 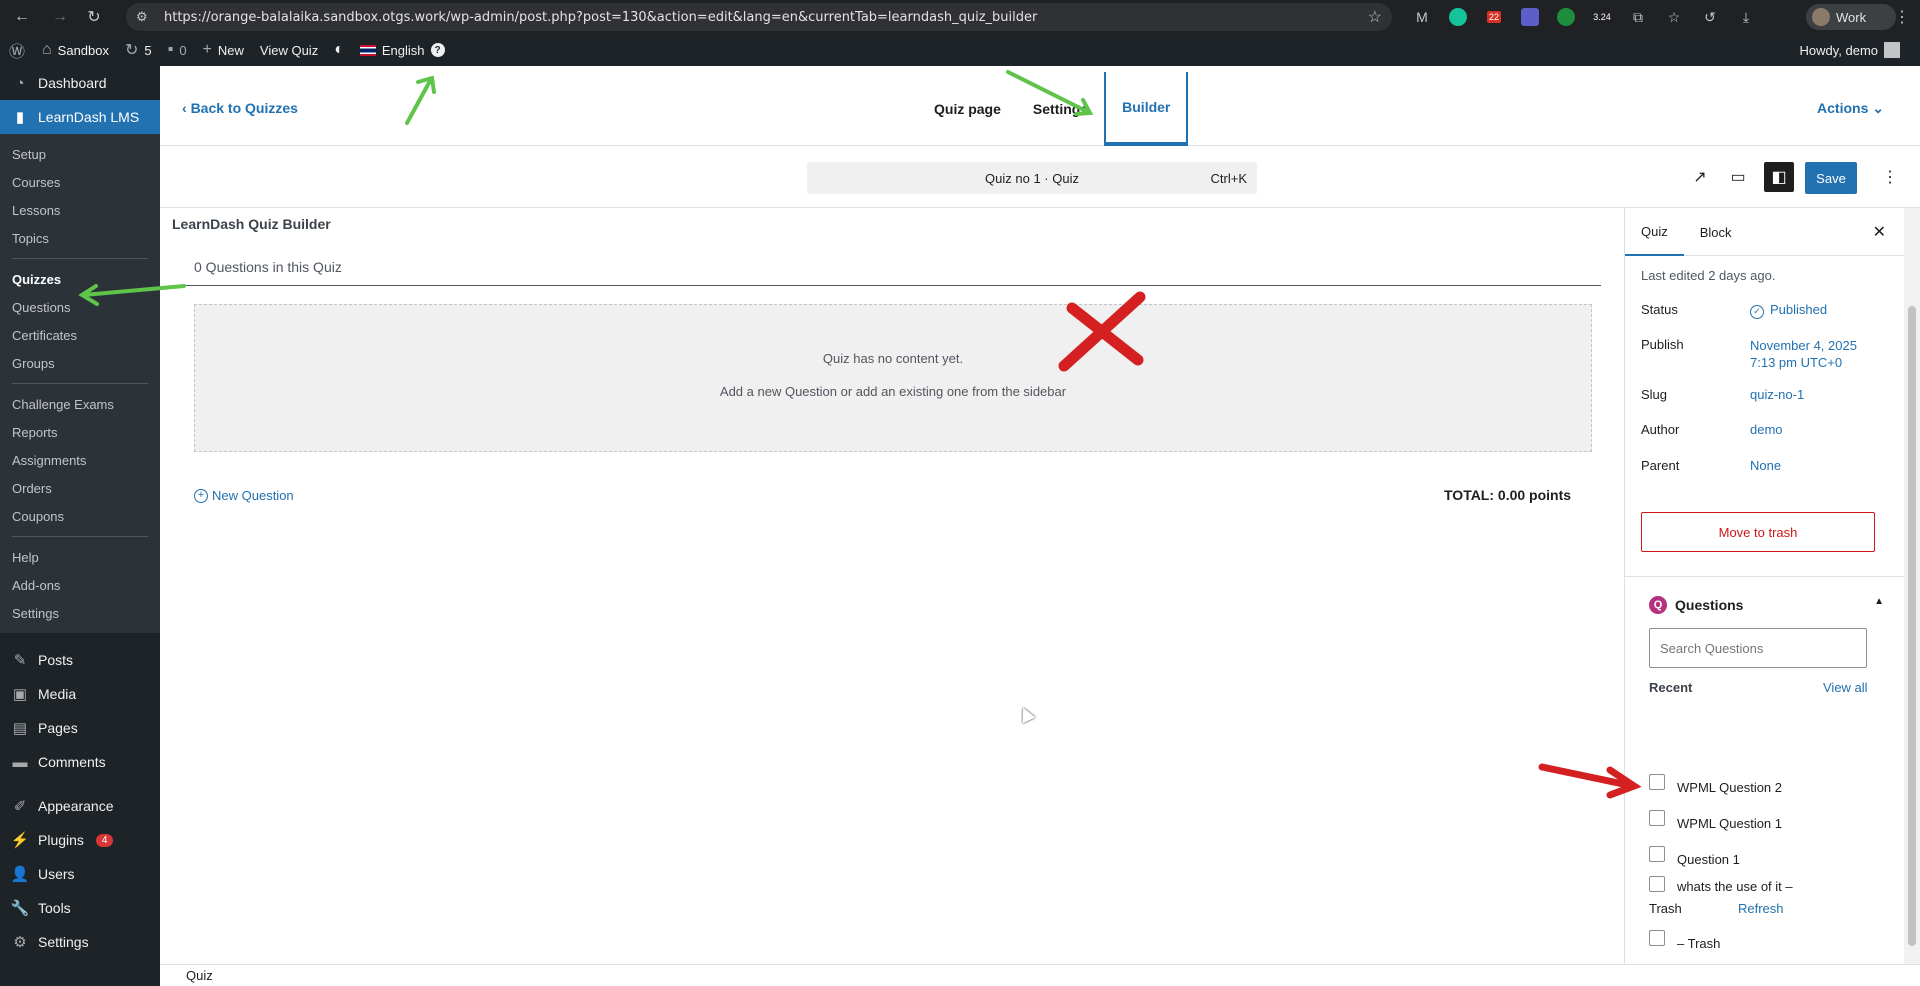 What do you see at coordinates (1710, 17) in the screenshot?
I see `history-icon: ↺` at bounding box center [1710, 17].